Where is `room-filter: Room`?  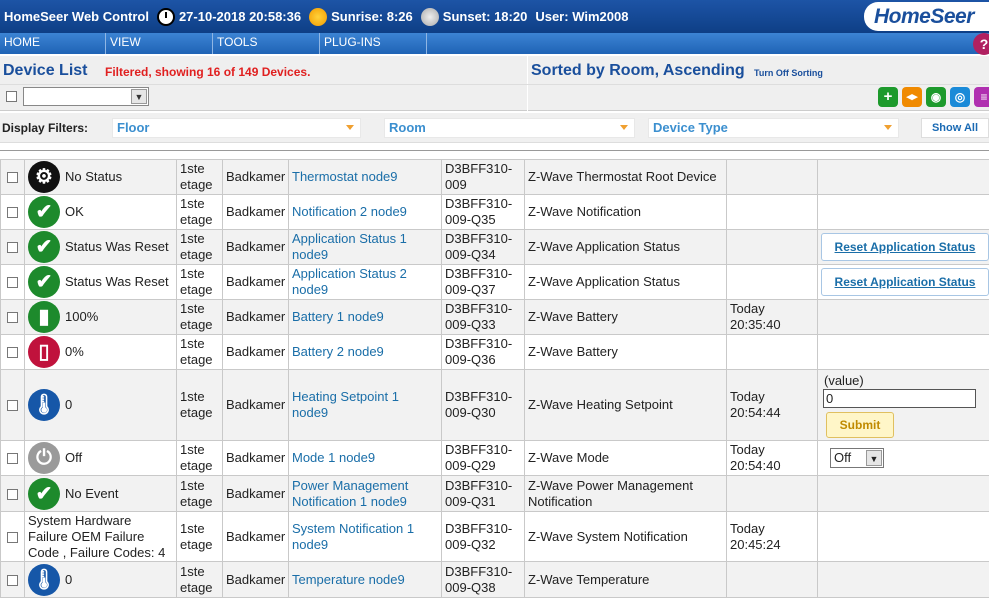
room-filter: Room is located at coordinates (509, 128).